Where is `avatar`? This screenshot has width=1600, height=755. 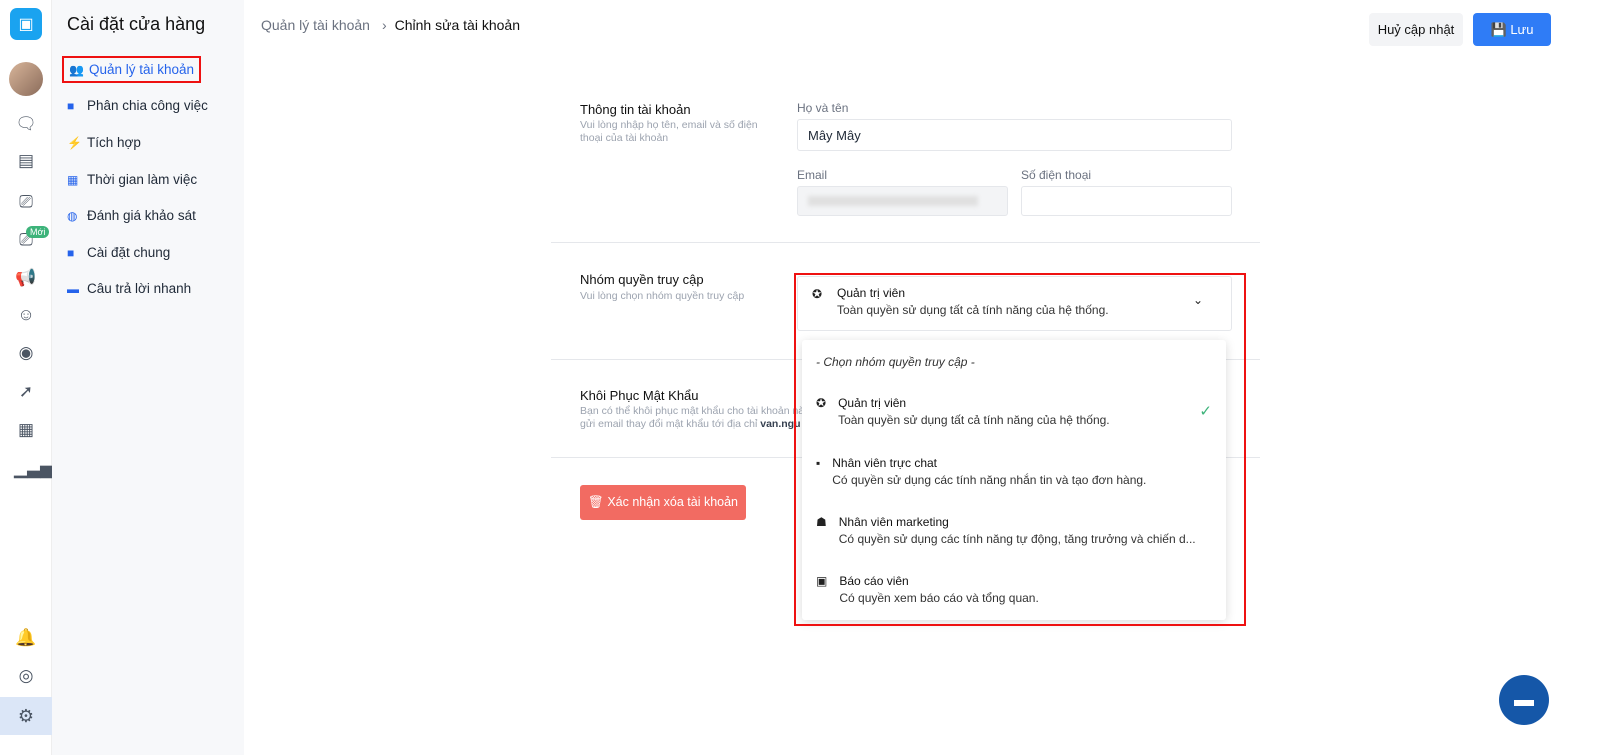 avatar is located at coordinates (26, 79).